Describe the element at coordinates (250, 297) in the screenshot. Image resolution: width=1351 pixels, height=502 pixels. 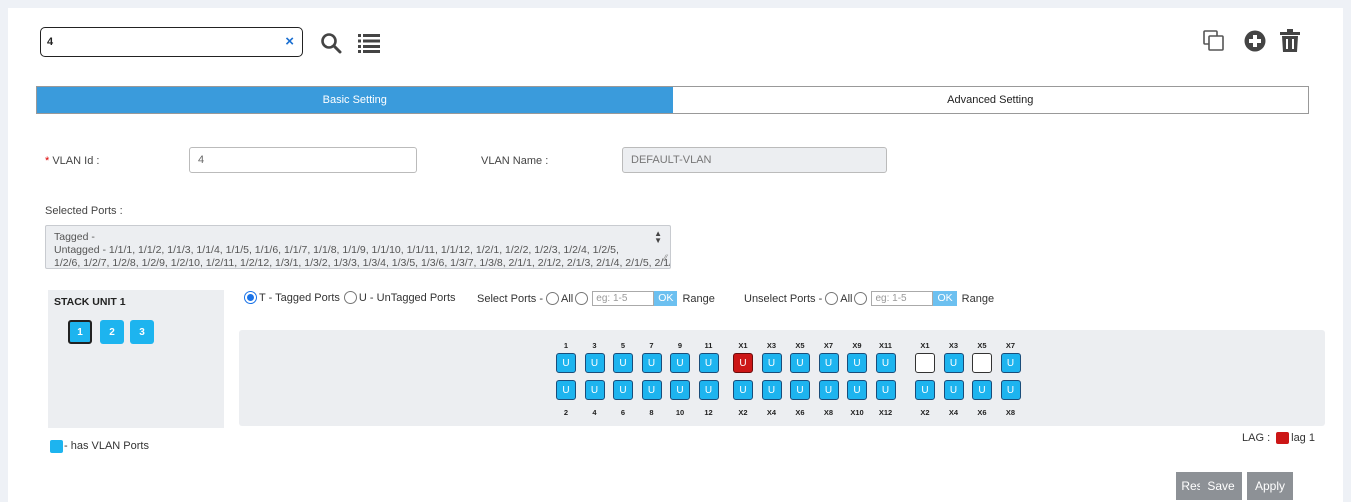
I see `tagged-radio` at that location.